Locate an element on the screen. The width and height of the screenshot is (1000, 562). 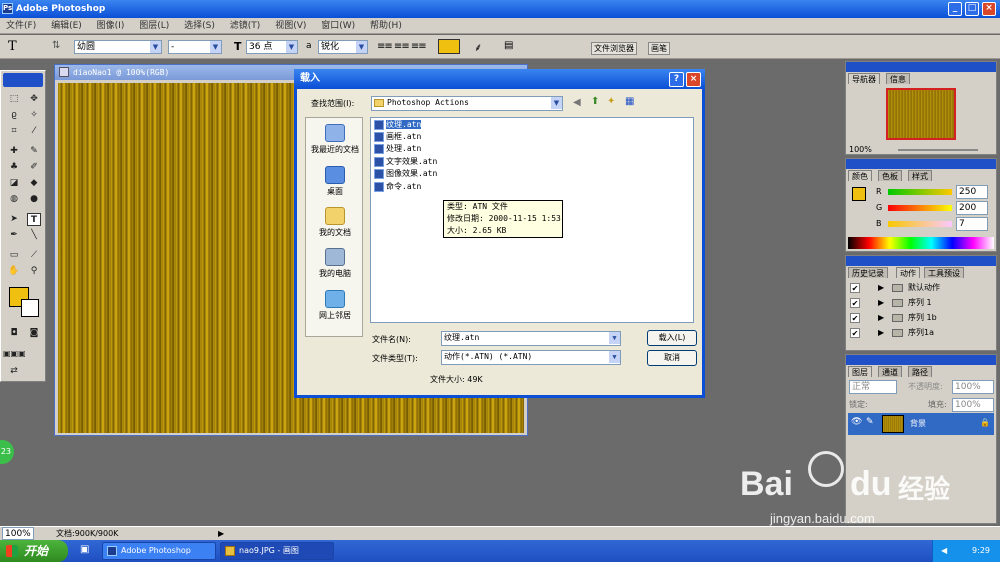
color-spectrum-bar is located at coordinates (921, 243).